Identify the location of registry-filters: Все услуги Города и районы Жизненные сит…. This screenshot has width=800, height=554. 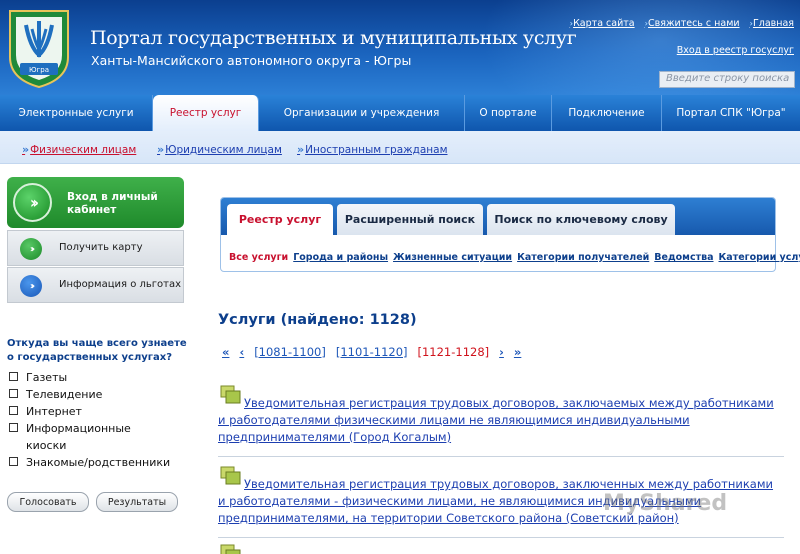
(514, 257).